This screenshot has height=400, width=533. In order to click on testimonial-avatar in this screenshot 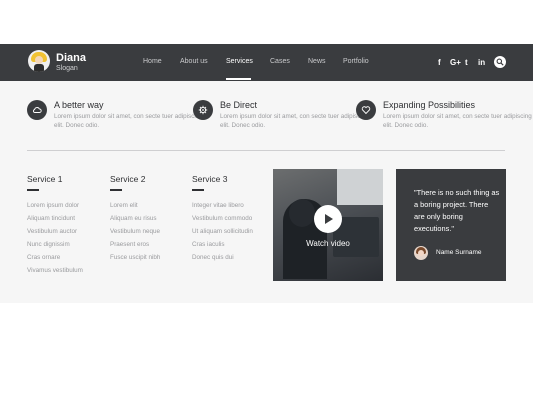, I will do `click(421, 253)`.